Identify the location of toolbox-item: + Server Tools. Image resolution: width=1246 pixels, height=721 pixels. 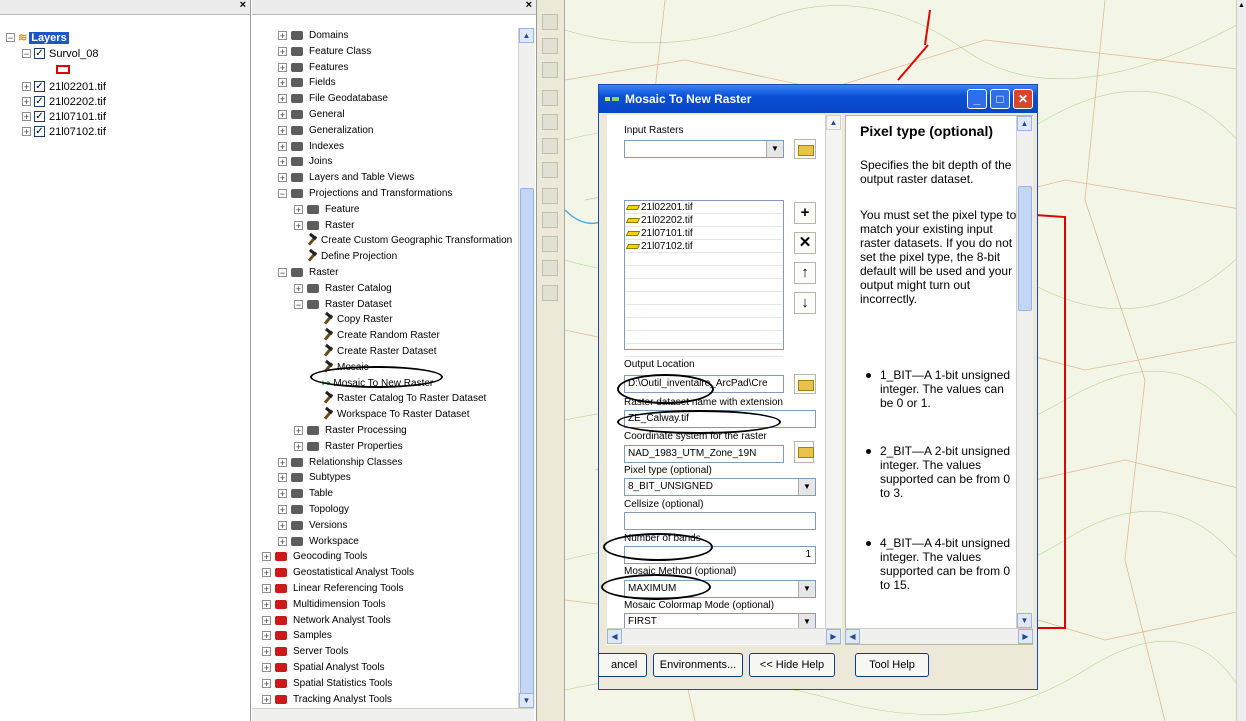
(305, 651).